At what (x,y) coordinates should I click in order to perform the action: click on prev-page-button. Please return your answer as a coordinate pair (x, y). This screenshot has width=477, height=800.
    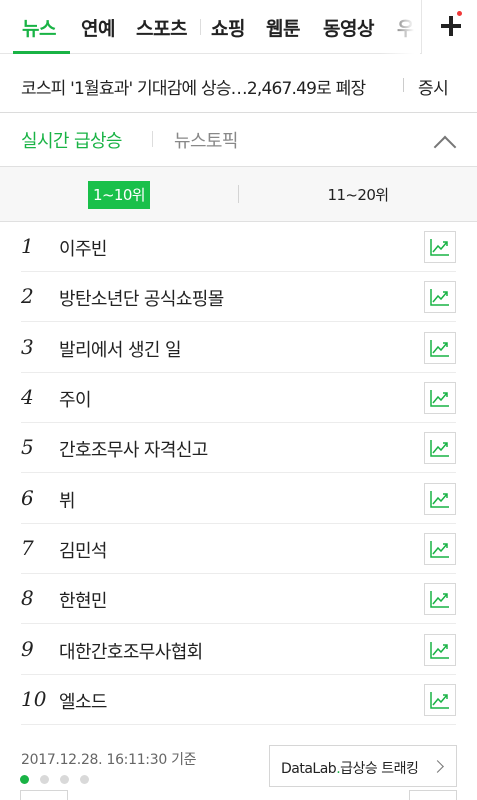
    Looking at the image, I should click on (44, 795).